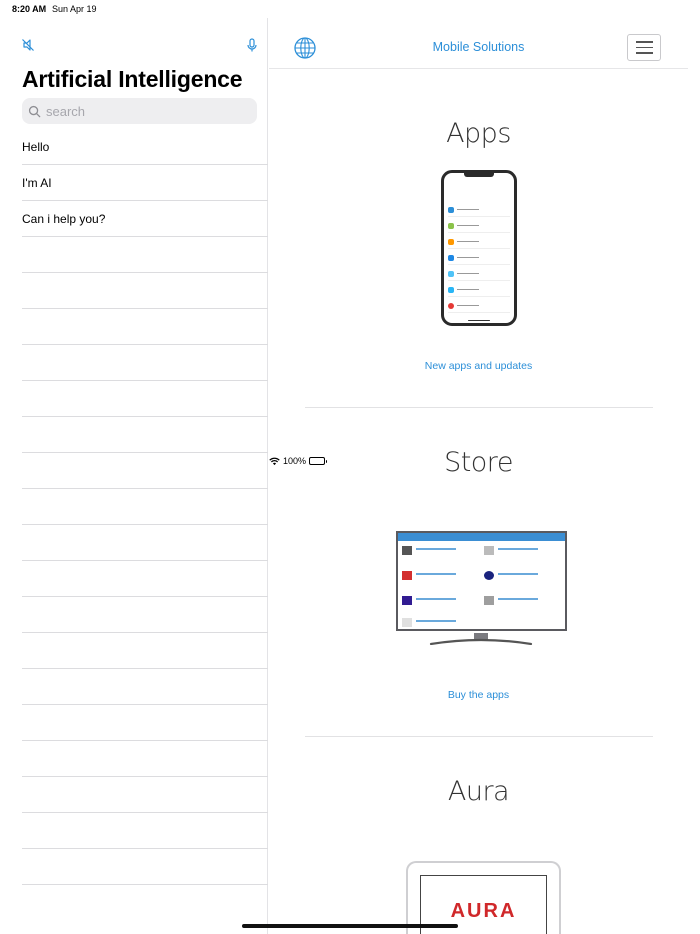 The height and width of the screenshot is (934, 700). Describe the element at coordinates (478, 791) in the screenshot. I see `section-title-aura: Aura` at that location.